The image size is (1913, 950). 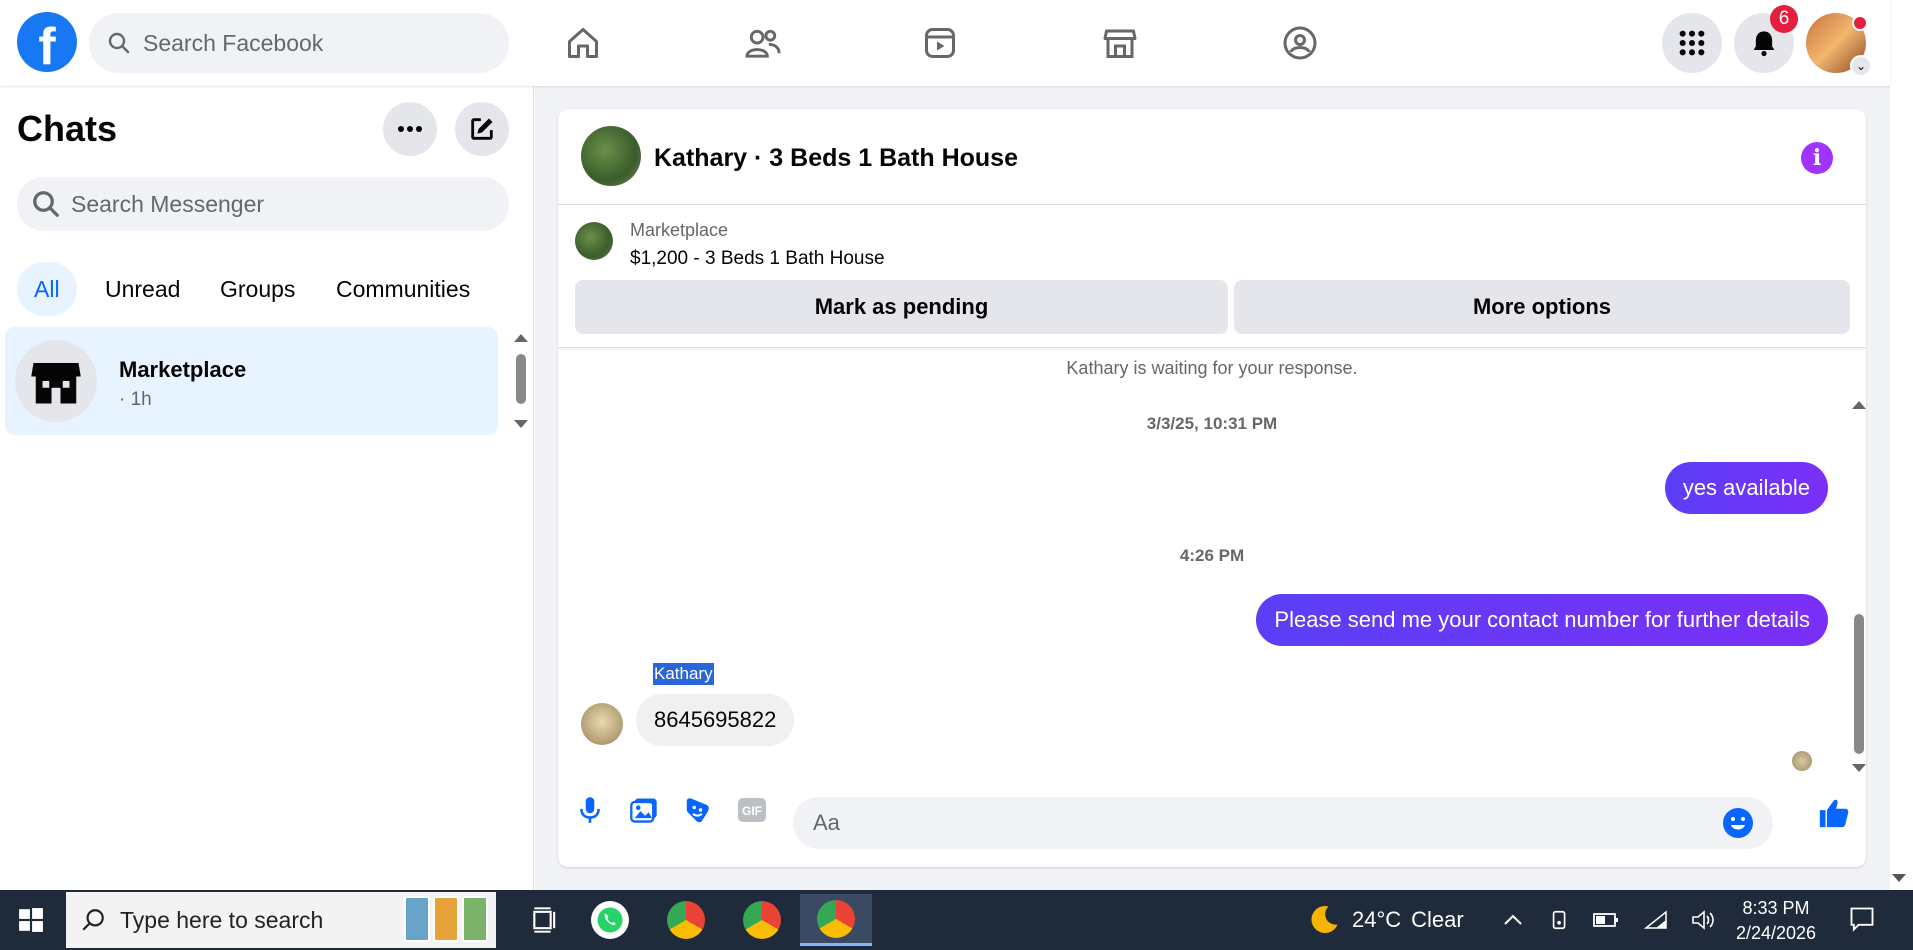 I want to click on message-input: Aa, so click(x=1283, y=823).